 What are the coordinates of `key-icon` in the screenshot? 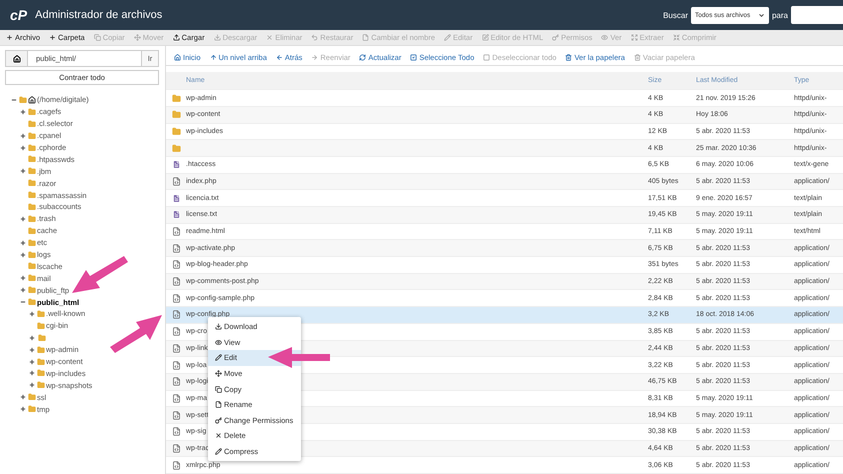 It's located at (556, 37).